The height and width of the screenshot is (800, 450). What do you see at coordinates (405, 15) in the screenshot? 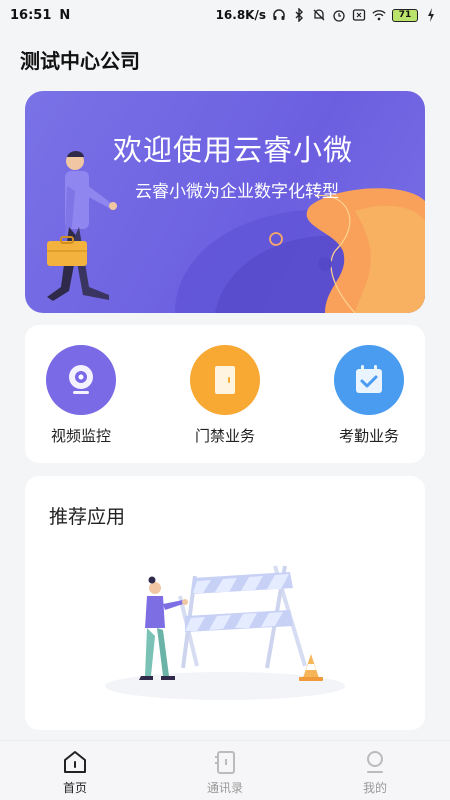
I see `battery-indicator: 71` at bounding box center [405, 15].